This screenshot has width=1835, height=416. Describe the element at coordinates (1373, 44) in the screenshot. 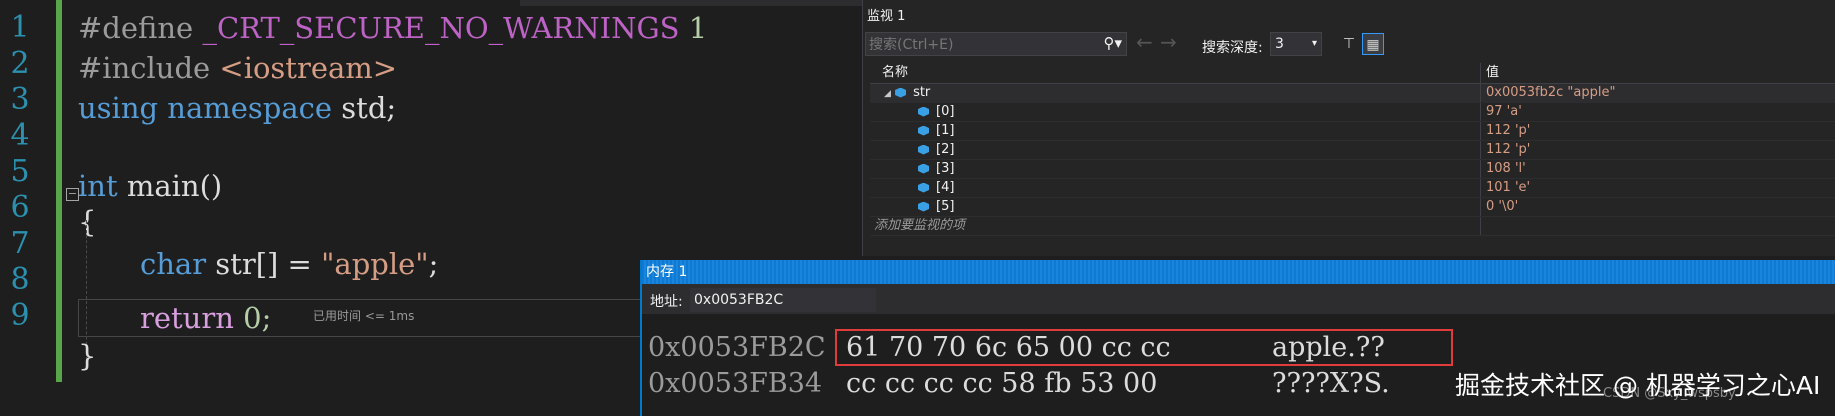

I see `column-toggle-icon: ▦` at that location.